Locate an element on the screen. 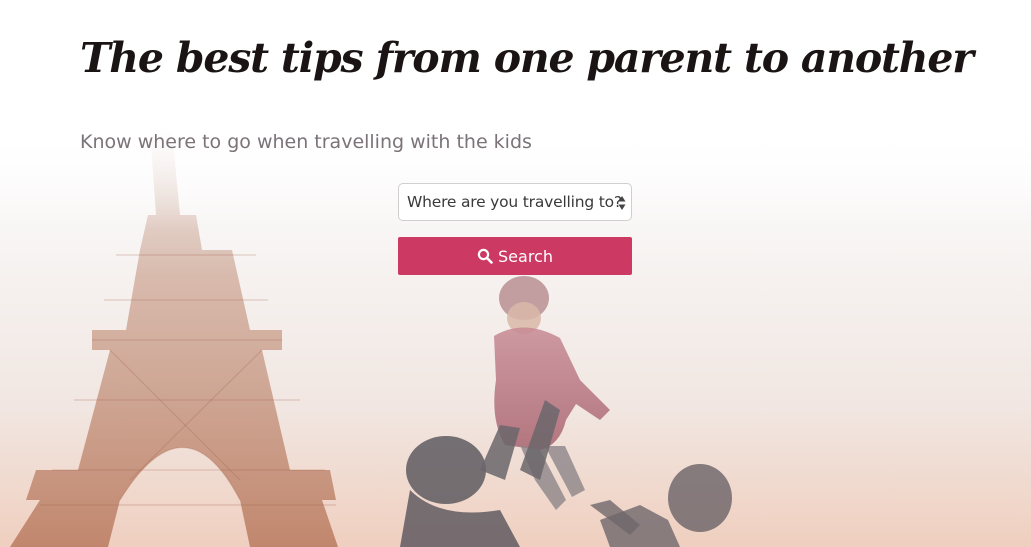 This screenshot has width=1031, height=547. search-icon is located at coordinates (485, 256).